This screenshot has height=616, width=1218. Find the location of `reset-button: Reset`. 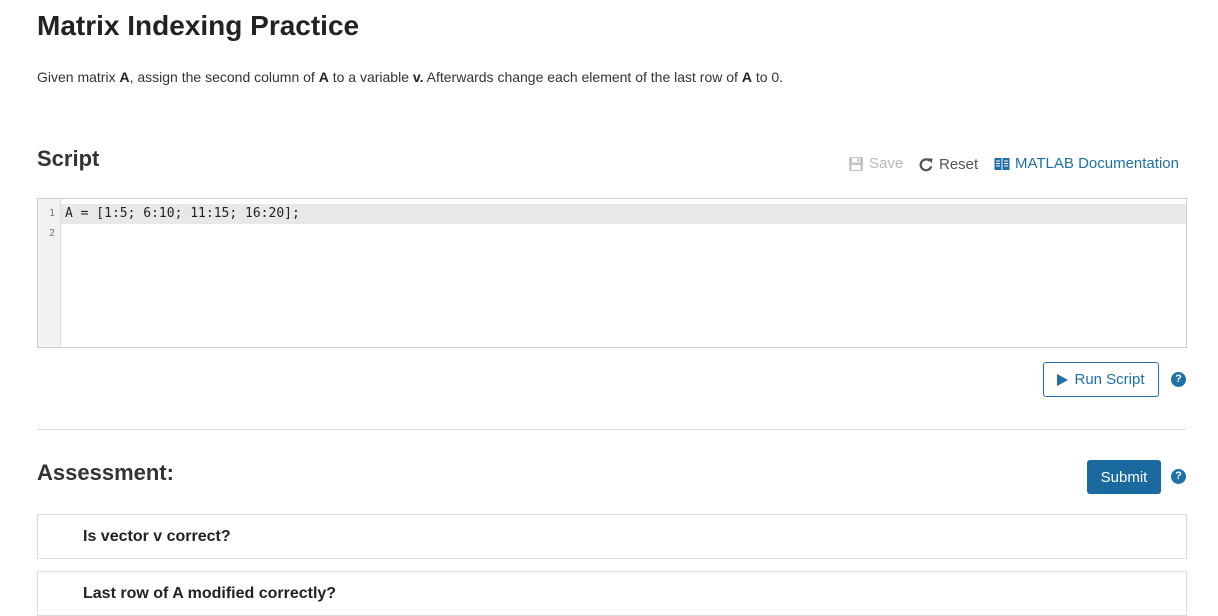

reset-button: Reset is located at coordinates (948, 165).